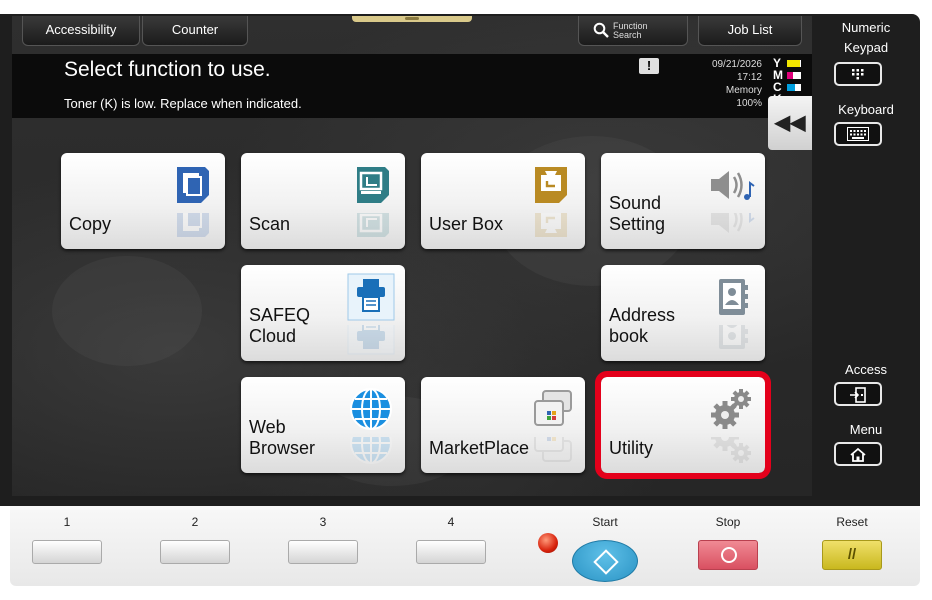 The height and width of the screenshot is (600, 932). What do you see at coordinates (451, 522) in the screenshot?
I see `register-key-label: 4` at bounding box center [451, 522].